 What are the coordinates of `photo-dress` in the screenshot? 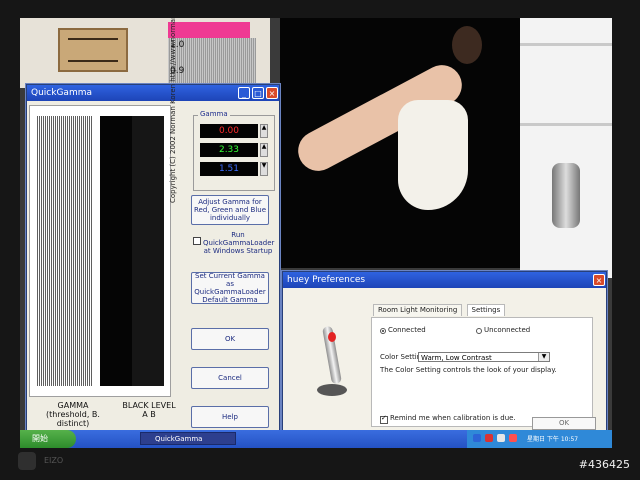 It's located at (433, 155).